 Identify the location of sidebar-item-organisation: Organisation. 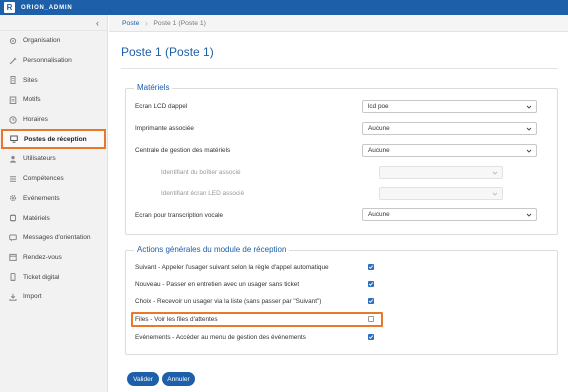
(53, 41).